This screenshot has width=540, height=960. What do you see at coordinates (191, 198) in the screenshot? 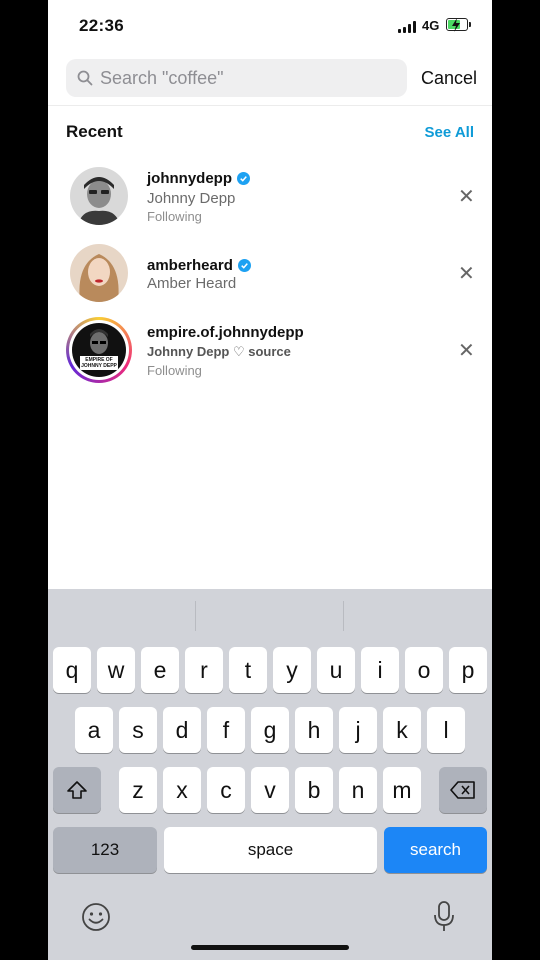
I see `full-name: Johnny Depp` at bounding box center [191, 198].